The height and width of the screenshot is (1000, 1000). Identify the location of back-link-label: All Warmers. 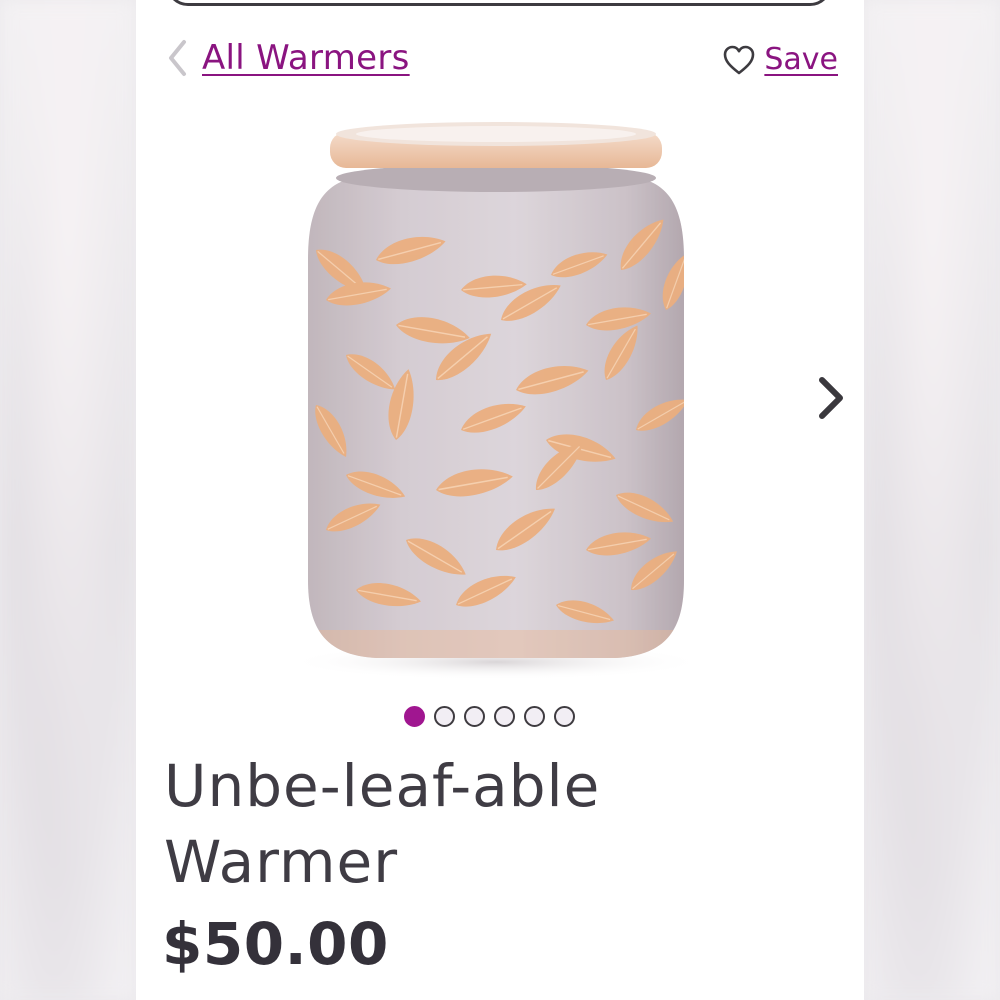
(306, 58).